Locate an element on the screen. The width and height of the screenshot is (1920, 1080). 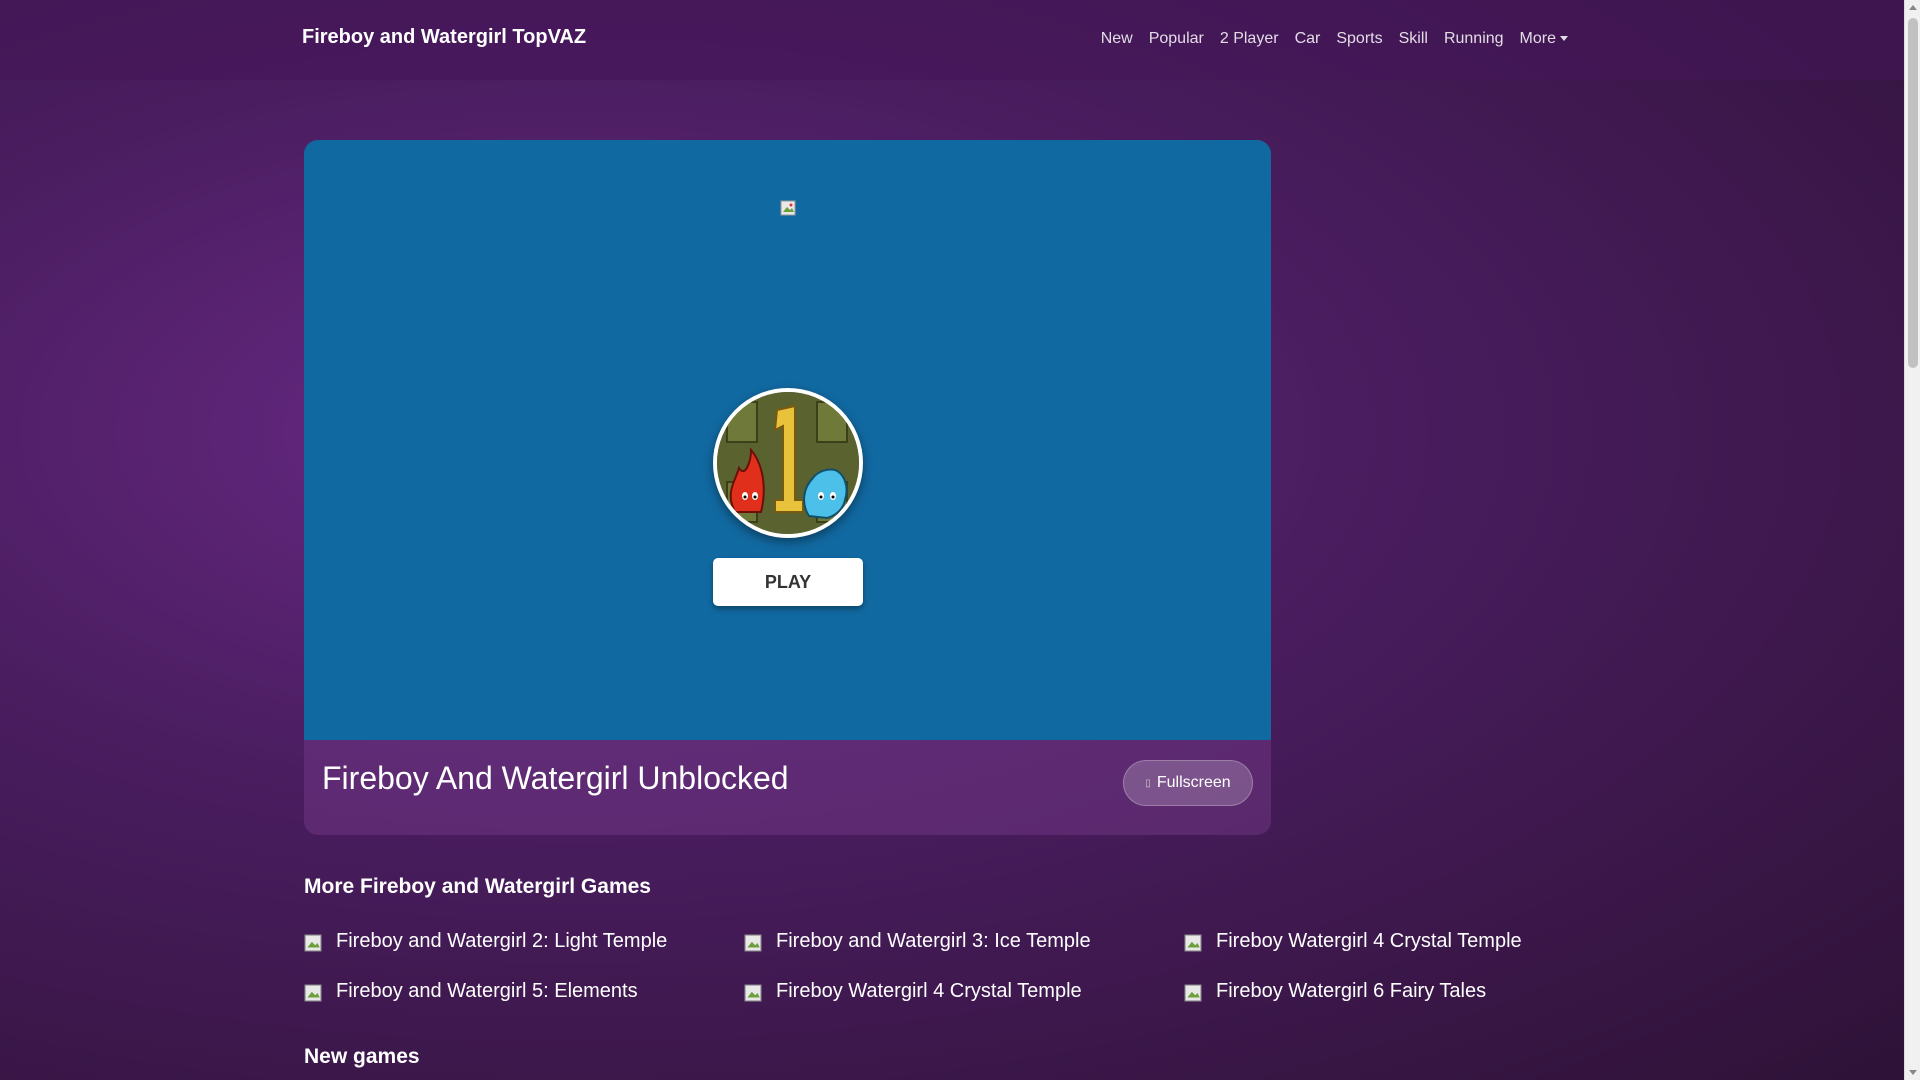
more-games-heading: More Fireboy and Watergirl Games is located at coordinates (477, 886).